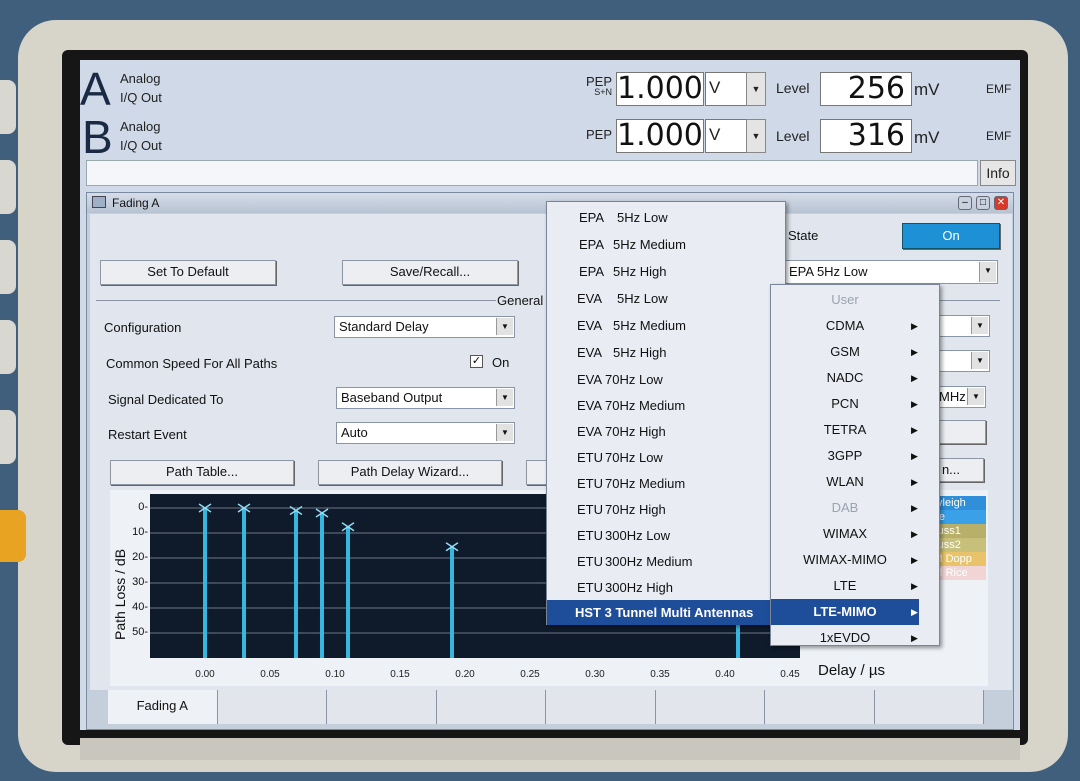 The width and height of the screenshot is (1080, 781). I want to click on restart-event-select: Auto ▼, so click(425, 433).